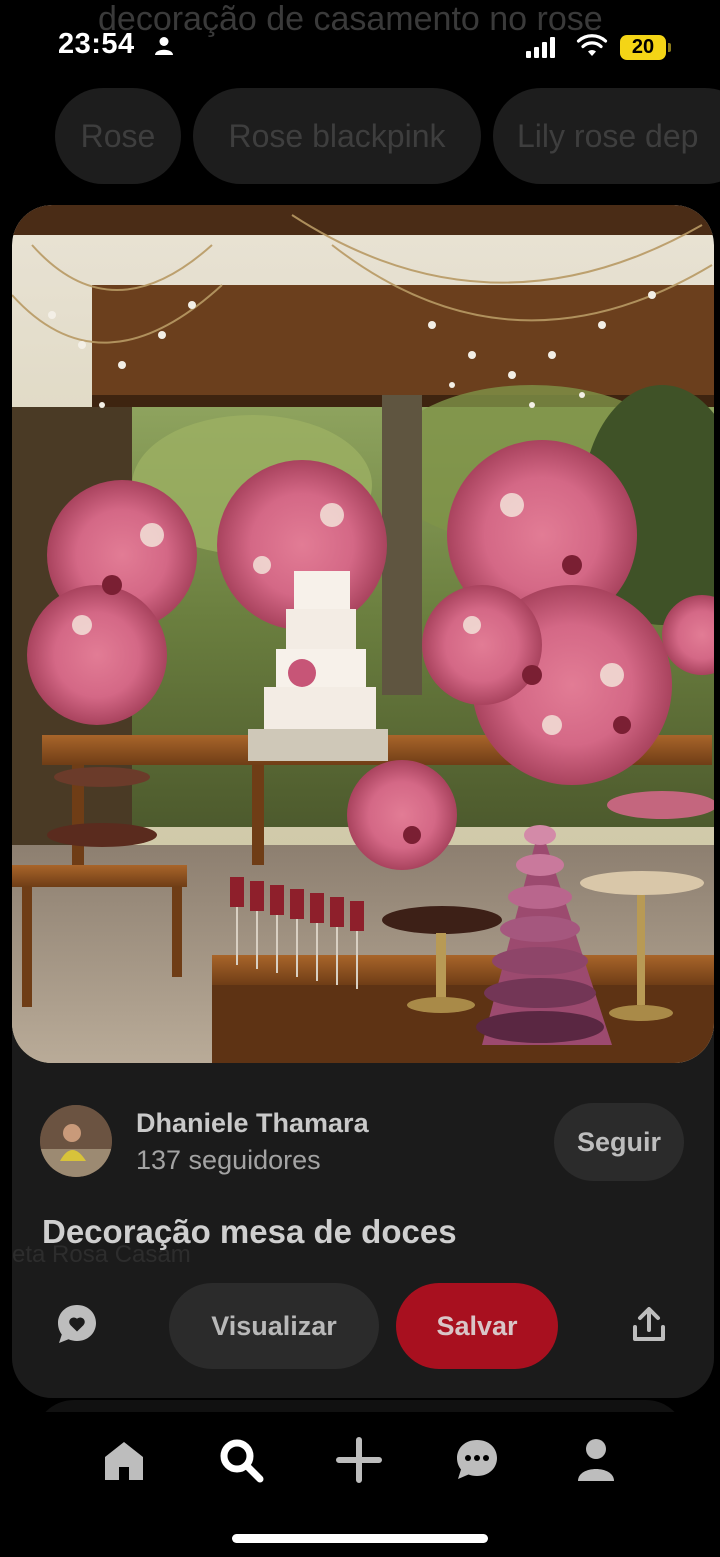 This screenshot has width=720, height=1557. Describe the element at coordinates (643, 47) in the screenshot. I see `battery-indicator: 20` at that location.